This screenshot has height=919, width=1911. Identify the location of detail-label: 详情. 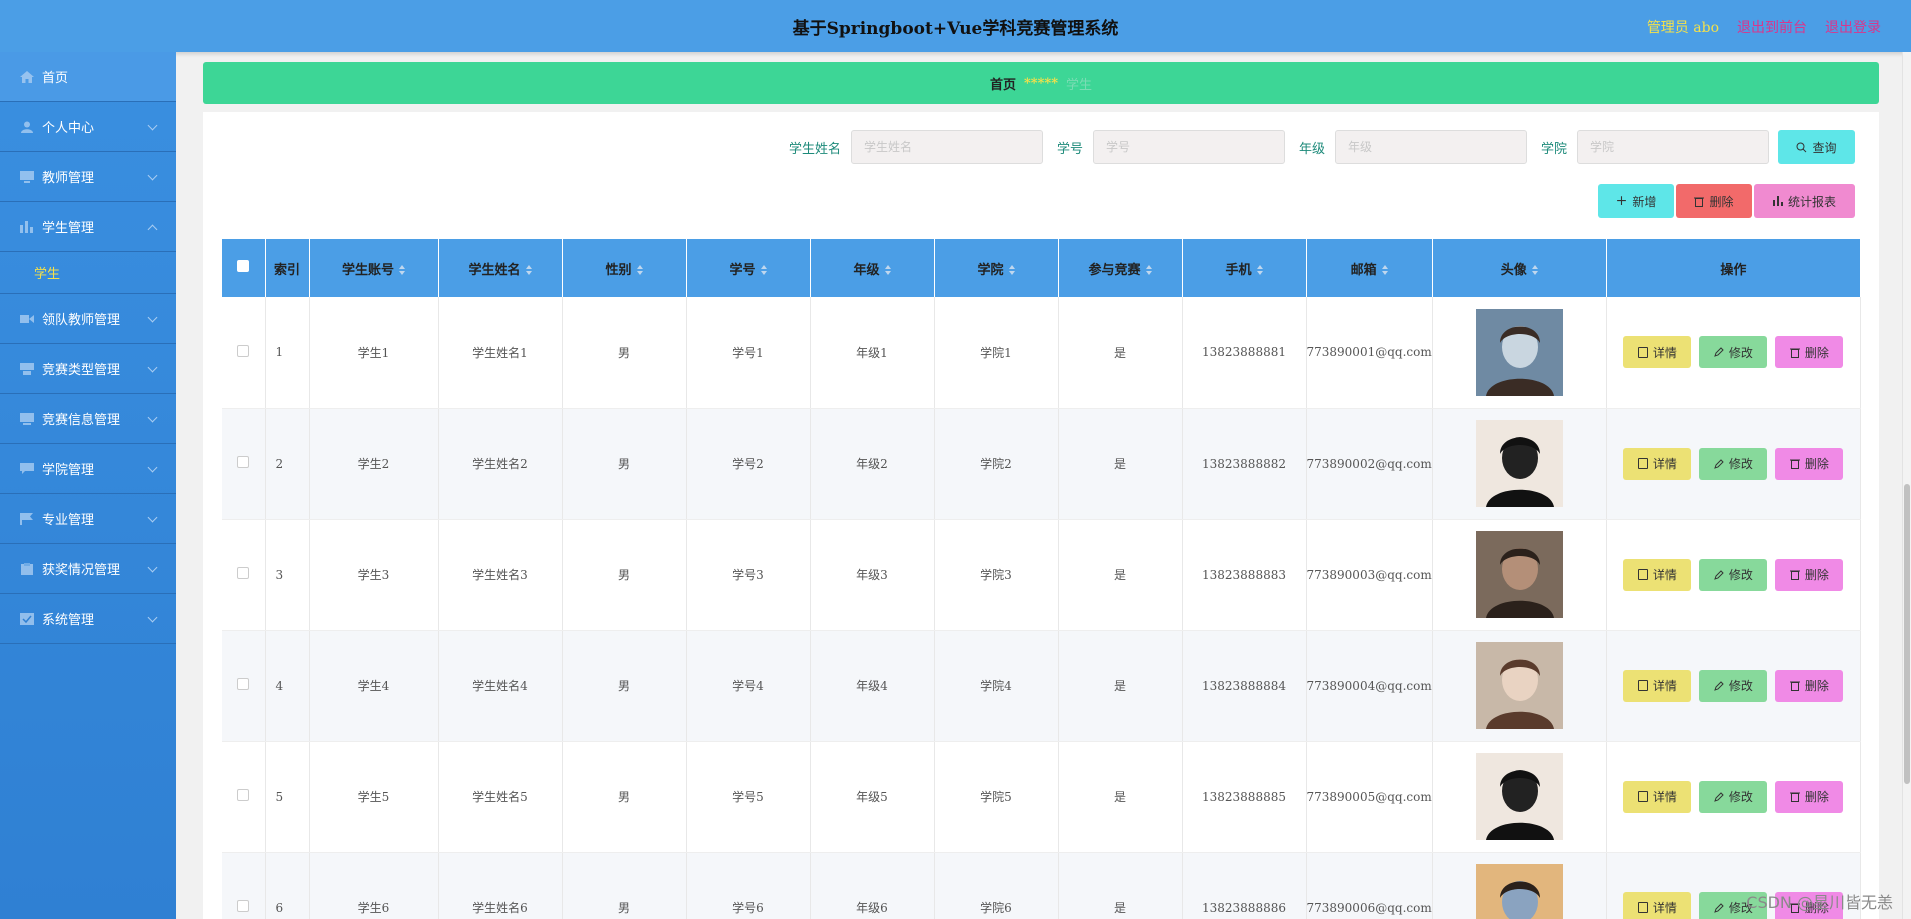
(1664, 797).